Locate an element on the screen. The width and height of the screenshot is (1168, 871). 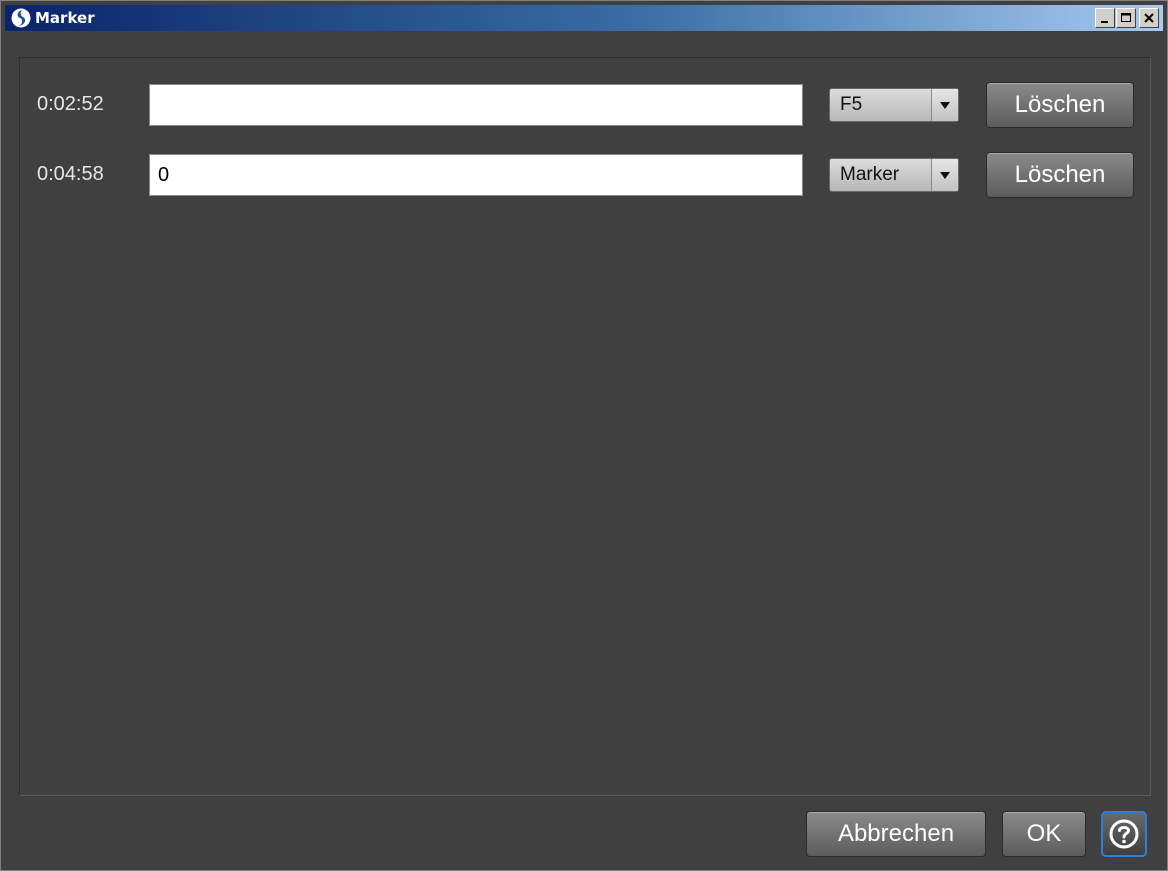
marker-type-value: F5 is located at coordinates (851, 104).